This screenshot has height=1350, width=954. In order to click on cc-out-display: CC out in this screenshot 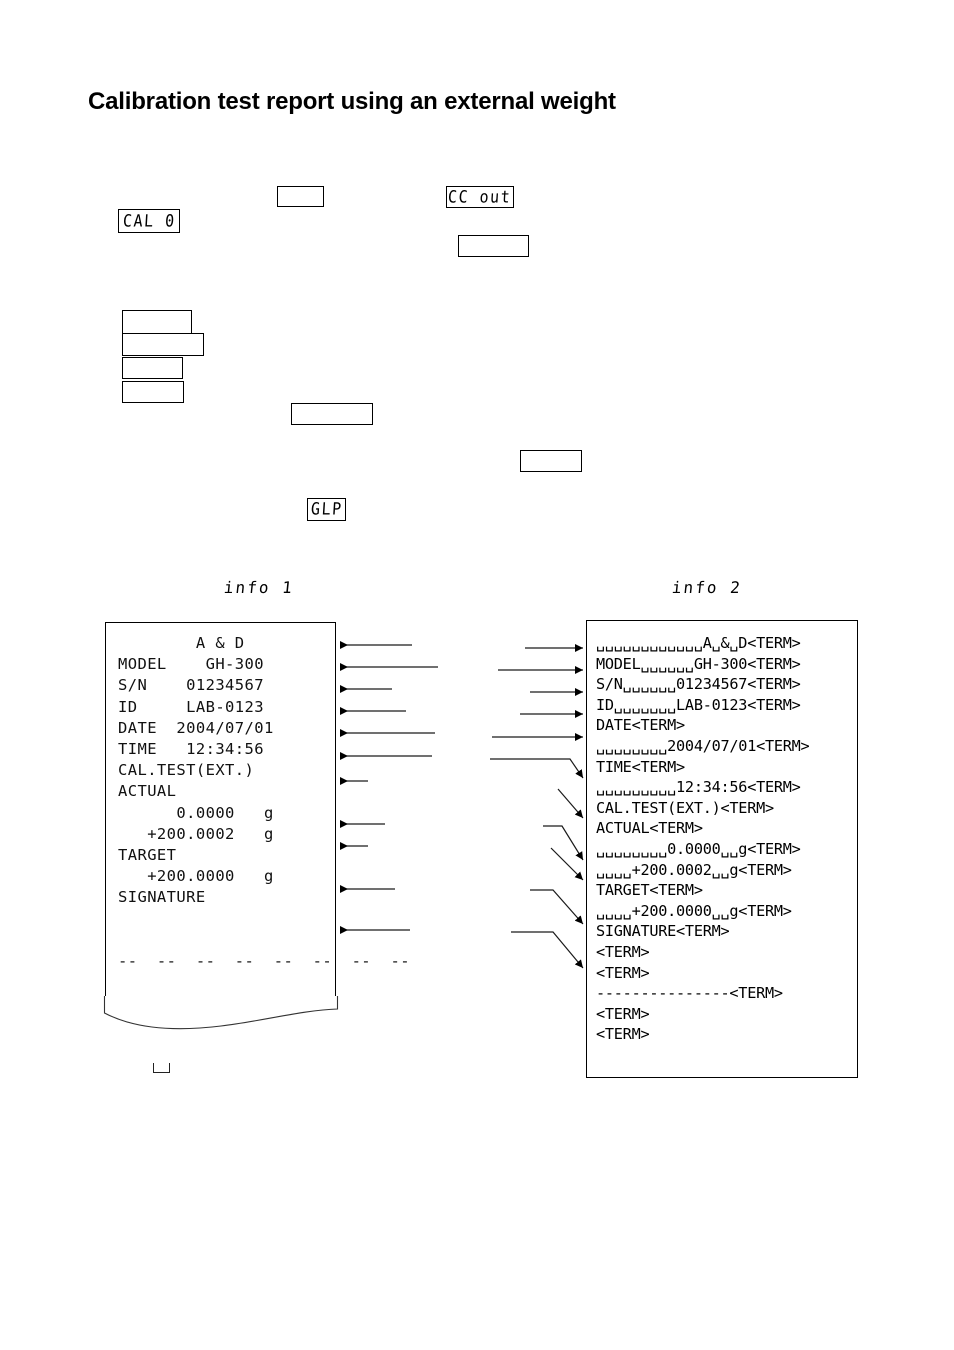, I will do `click(480, 197)`.